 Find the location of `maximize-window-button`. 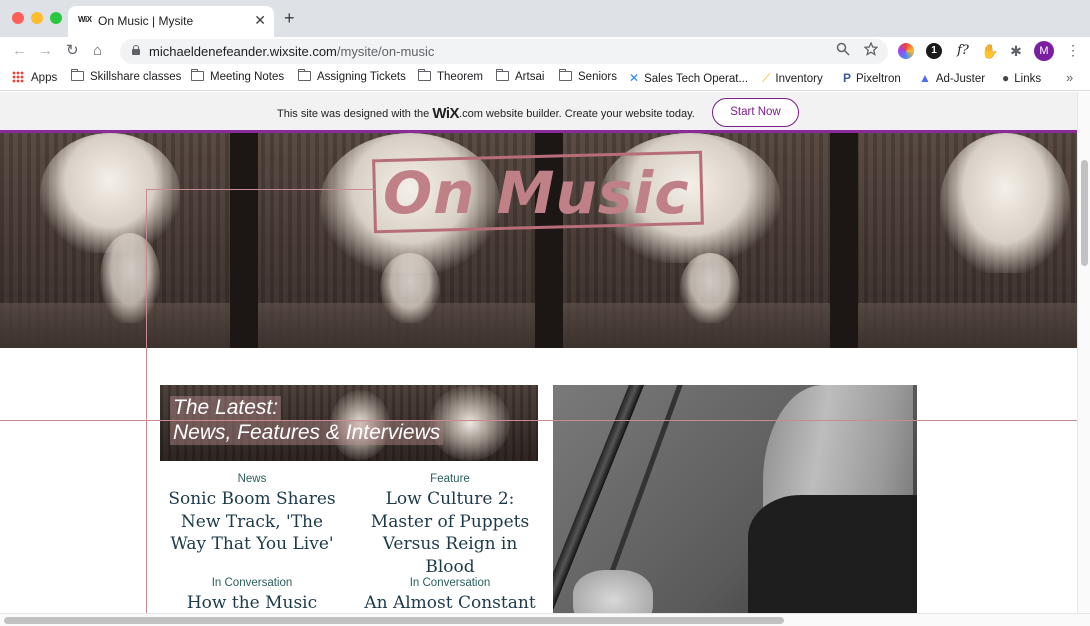

maximize-window-button is located at coordinates (56, 18).